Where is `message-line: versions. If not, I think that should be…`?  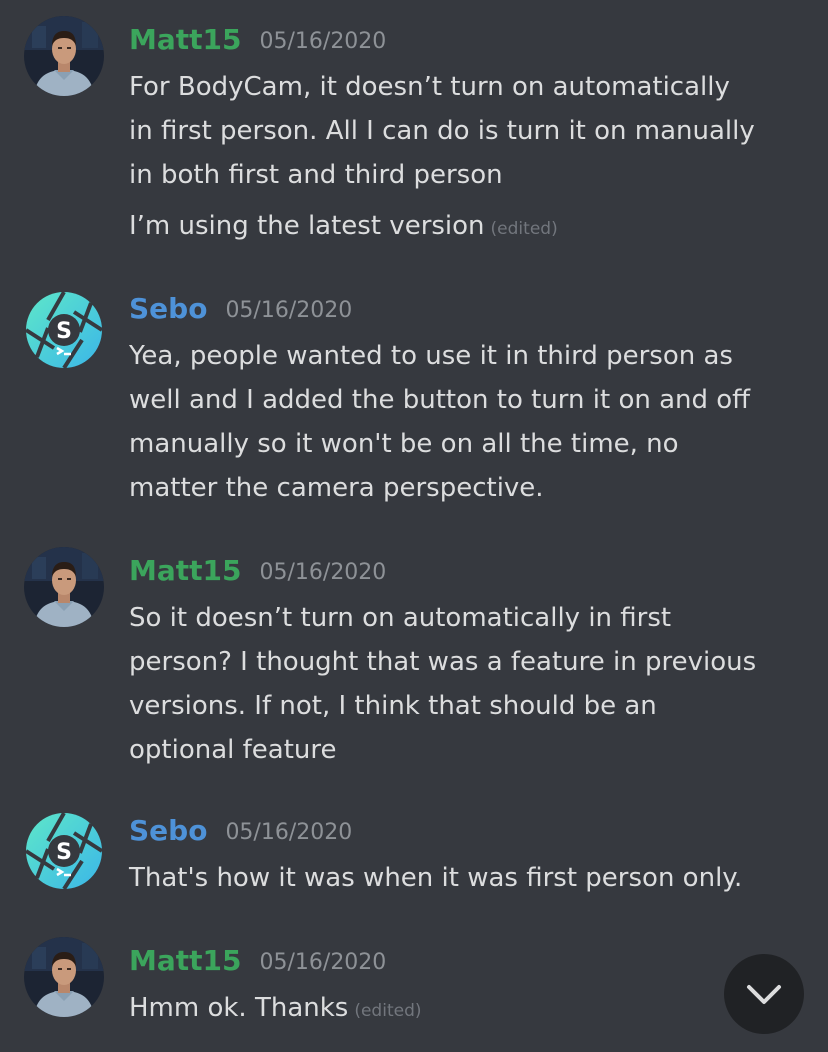 message-line: versions. If not, I think that should be… is located at coordinates (393, 706).